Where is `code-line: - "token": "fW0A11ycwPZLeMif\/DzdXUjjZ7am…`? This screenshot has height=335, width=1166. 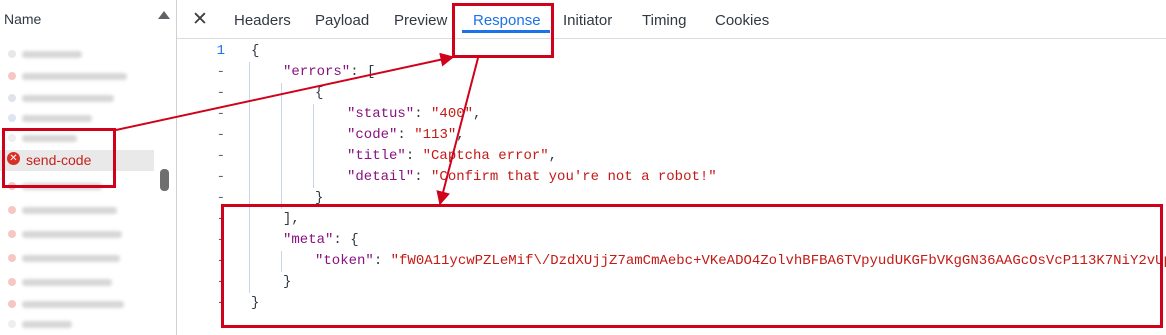
code-line: - "token": "fW0A11ycwPZLeMif\/DzdXUjjZ7am… is located at coordinates (671, 261).